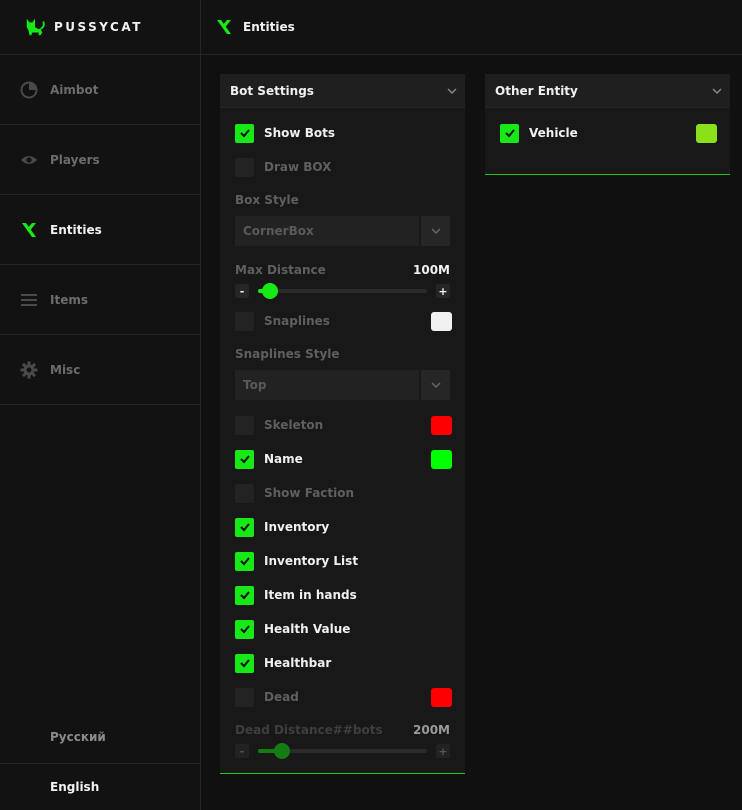  I want to click on dead-distance-value: 200M, so click(431, 730).